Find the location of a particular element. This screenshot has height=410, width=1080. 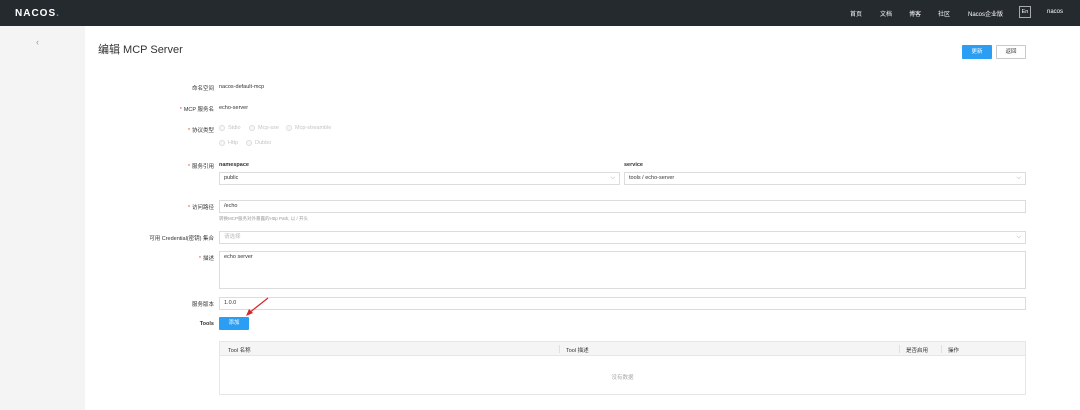

version-label: 服务版本 is located at coordinates (202, 305).